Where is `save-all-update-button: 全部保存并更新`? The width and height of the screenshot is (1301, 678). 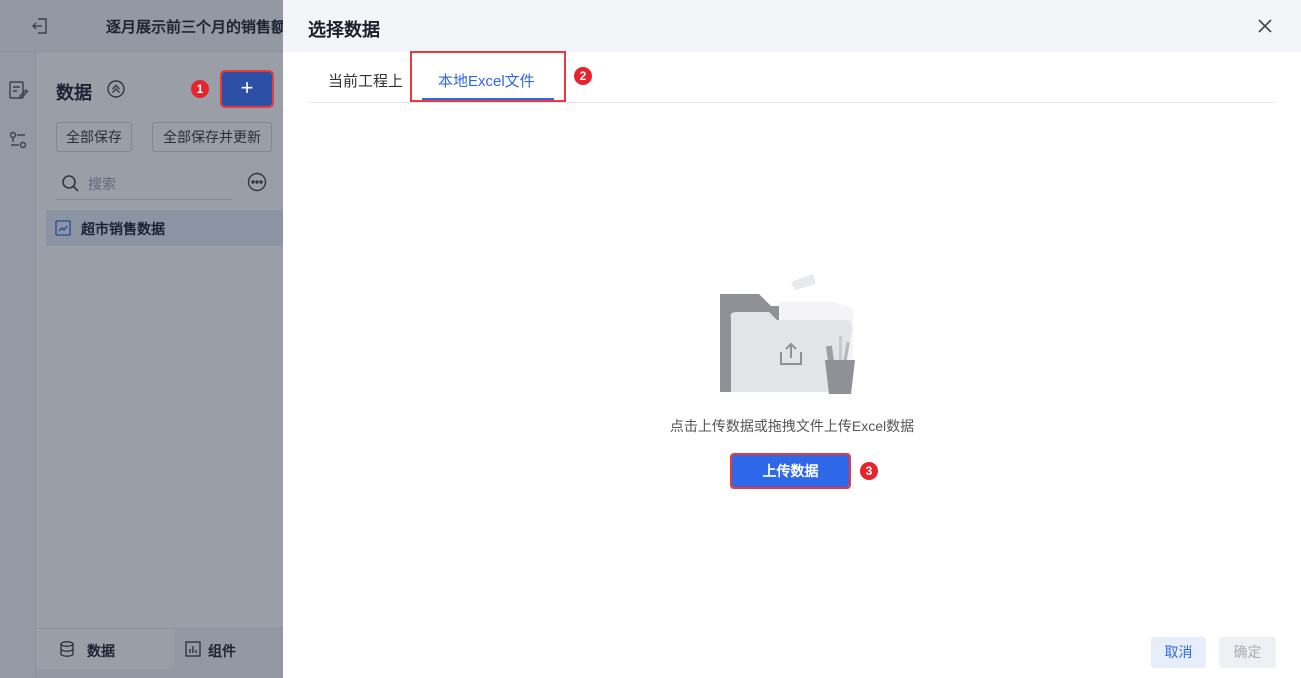
save-all-update-button: 全部保存并更新 is located at coordinates (212, 137).